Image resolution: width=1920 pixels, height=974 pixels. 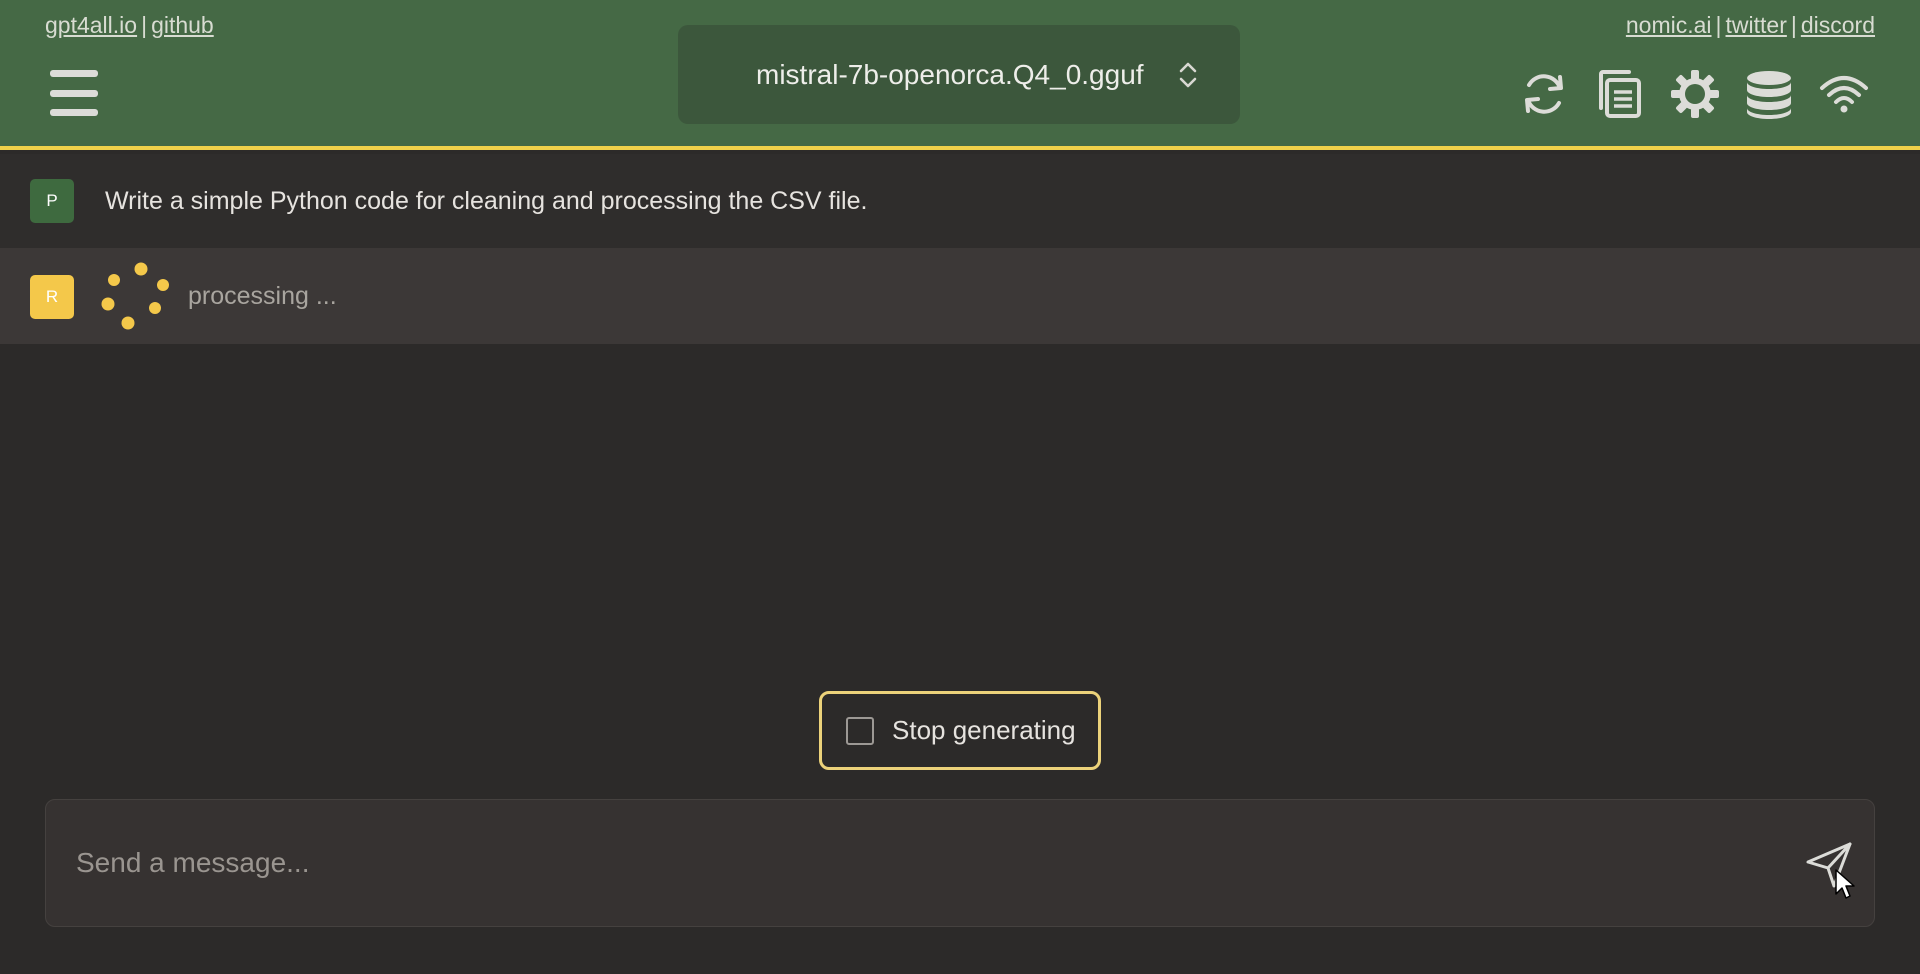 What do you see at coordinates (1756, 25) in the screenshot?
I see `twitter-link: twitter` at bounding box center [1756, 25].